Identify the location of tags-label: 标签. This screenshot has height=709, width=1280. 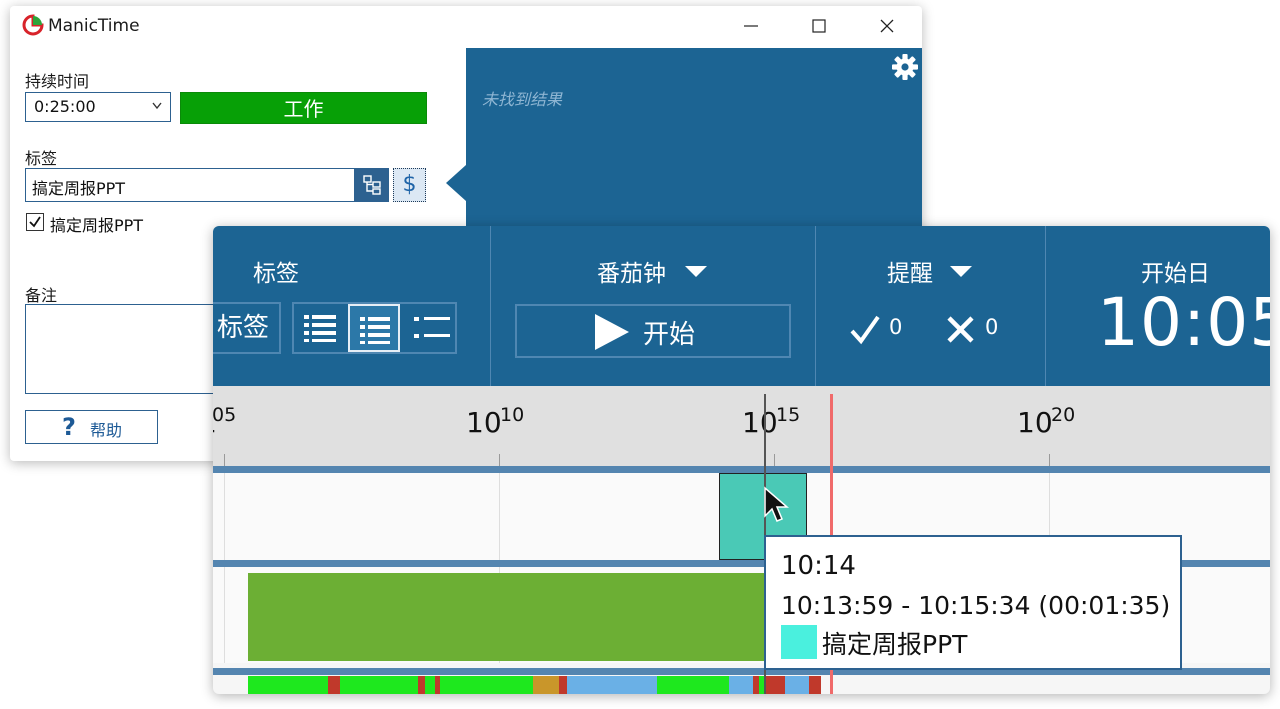
(41, 158).